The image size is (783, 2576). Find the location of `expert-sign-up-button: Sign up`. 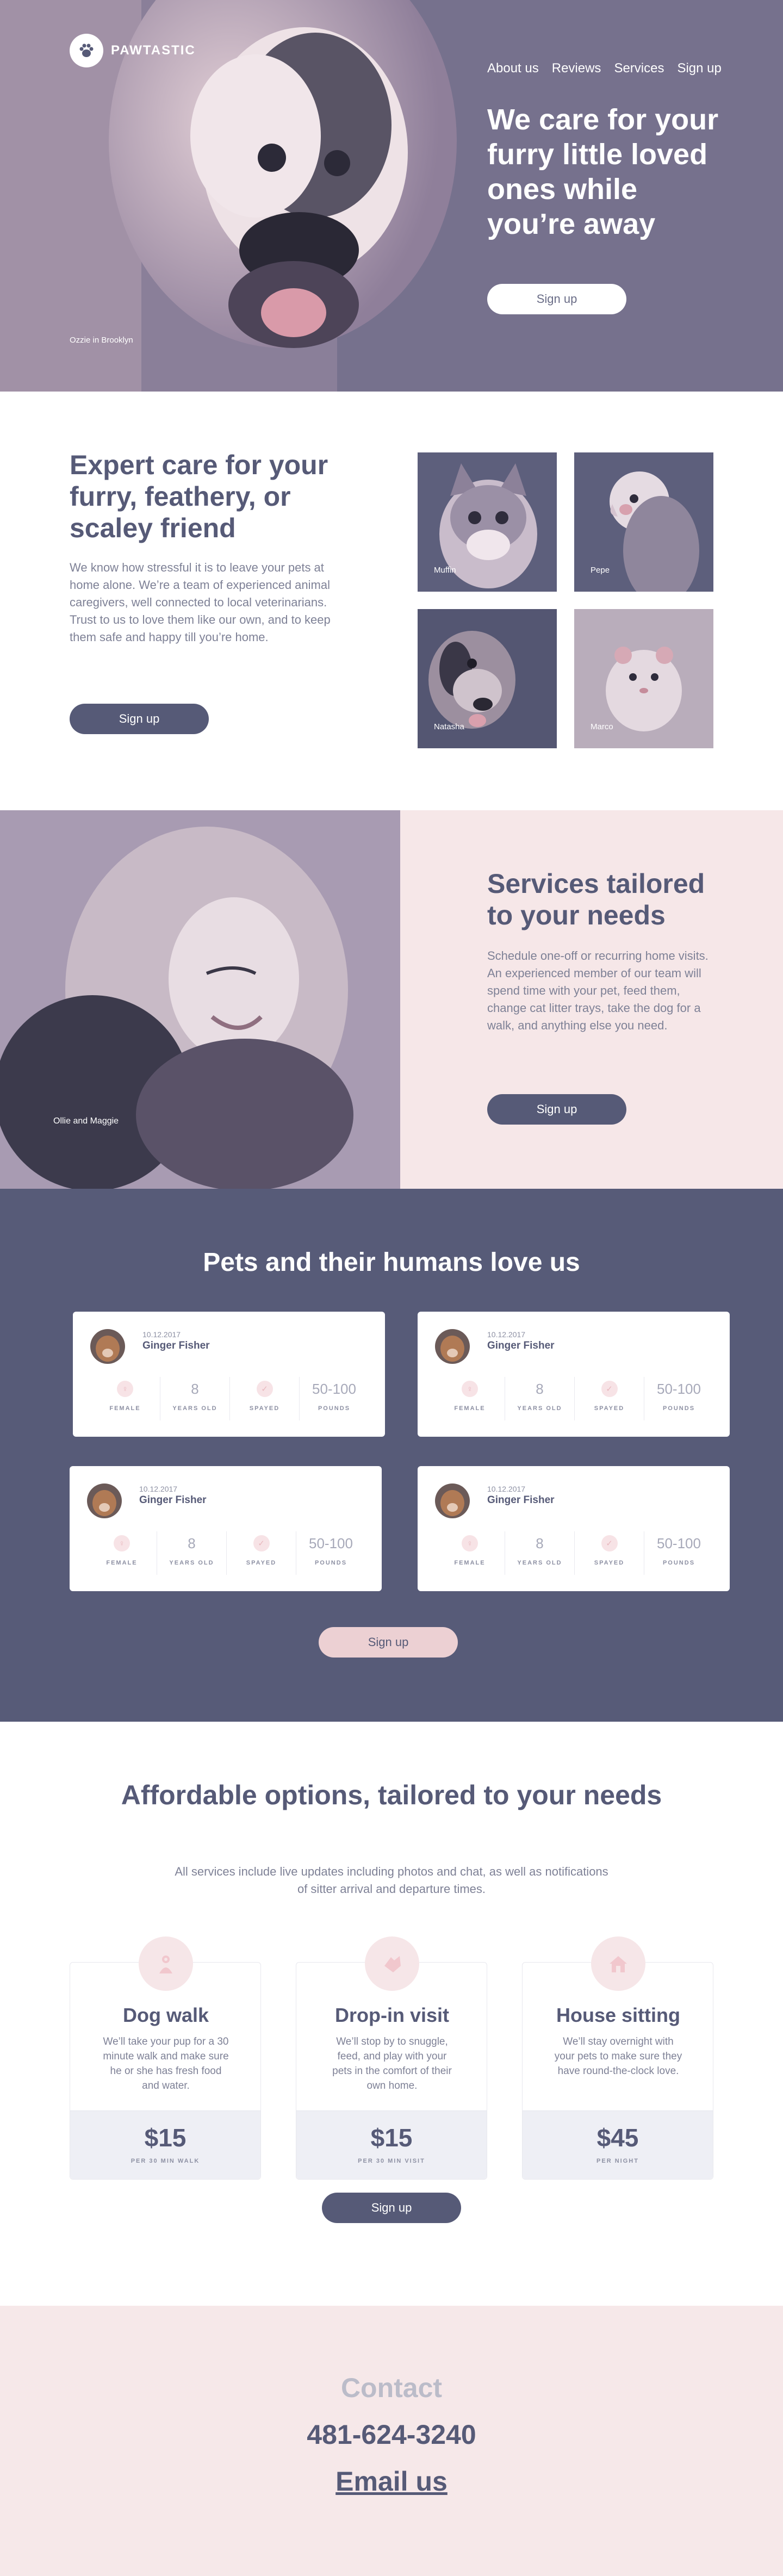

expert-sign-up-button: Sign up is located at coordinates (139, 719).